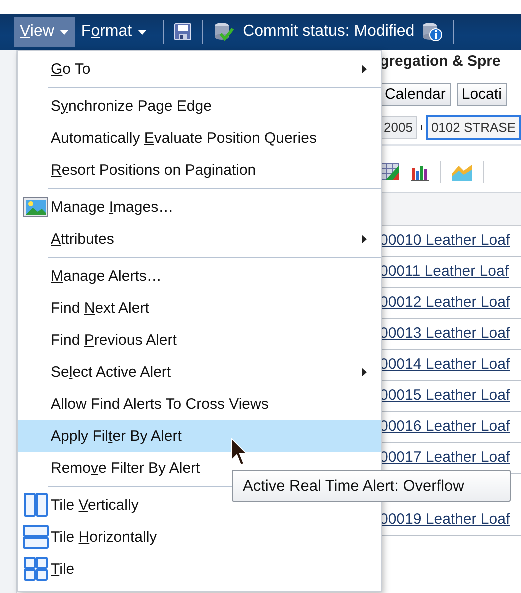 This screenshot has width=521, height=593. I want to click on save-icon, so click(183, 32).